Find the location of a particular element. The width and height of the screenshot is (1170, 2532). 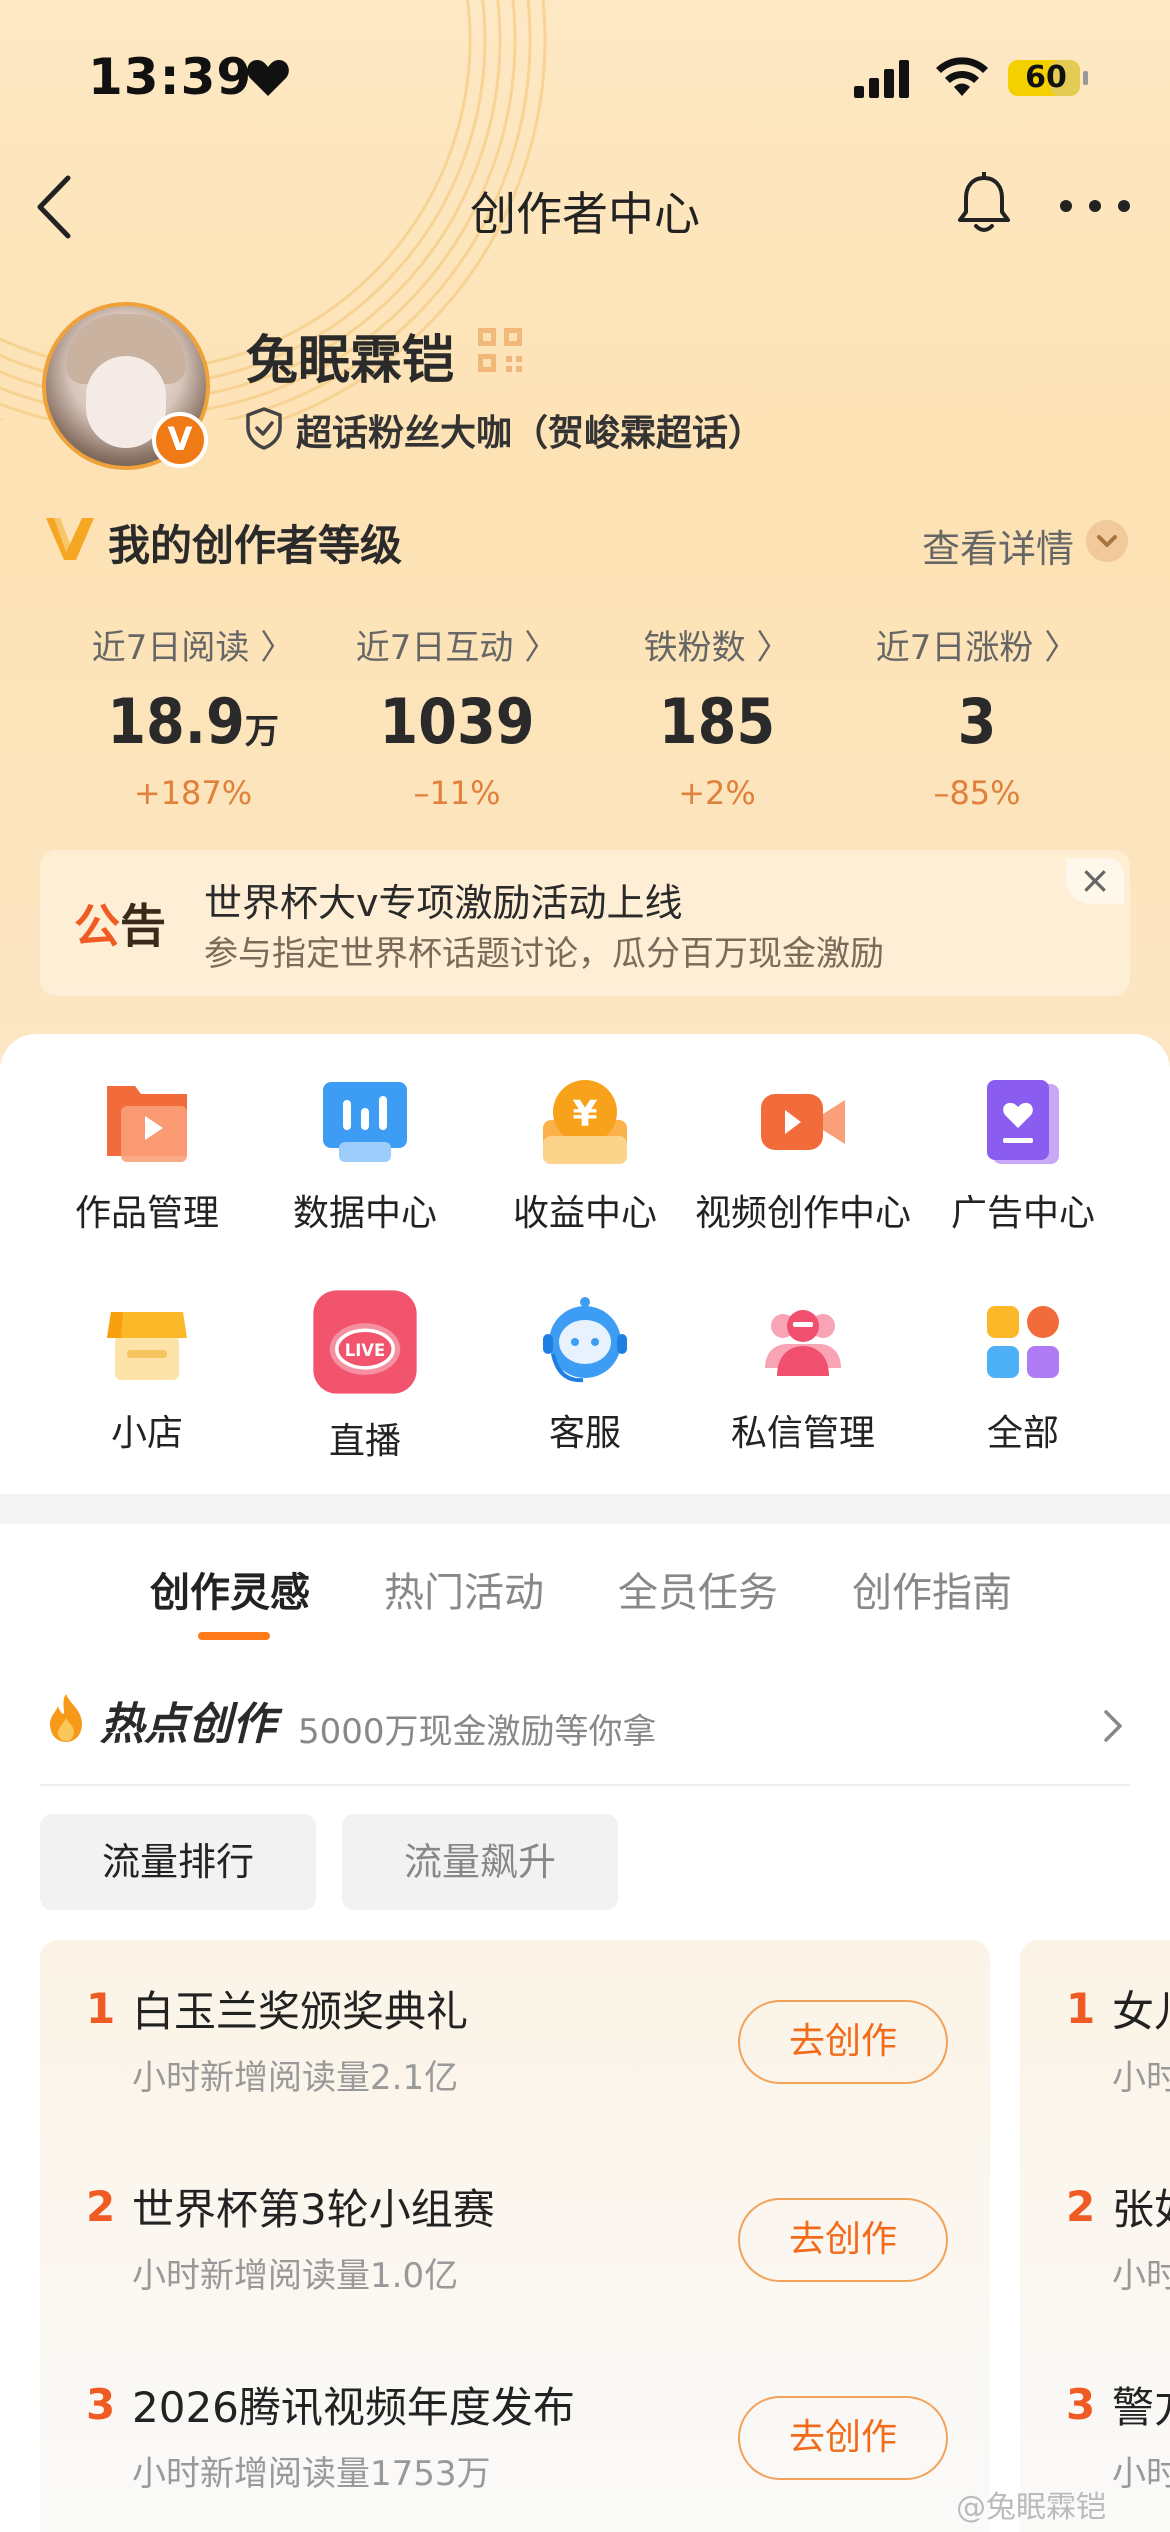

announcement-banner: 公告 世界杯大v专项激励活动上线 参与指定世界杯话题讨论，瓜分百万现金激励 × is located at coordinates (585, 923).